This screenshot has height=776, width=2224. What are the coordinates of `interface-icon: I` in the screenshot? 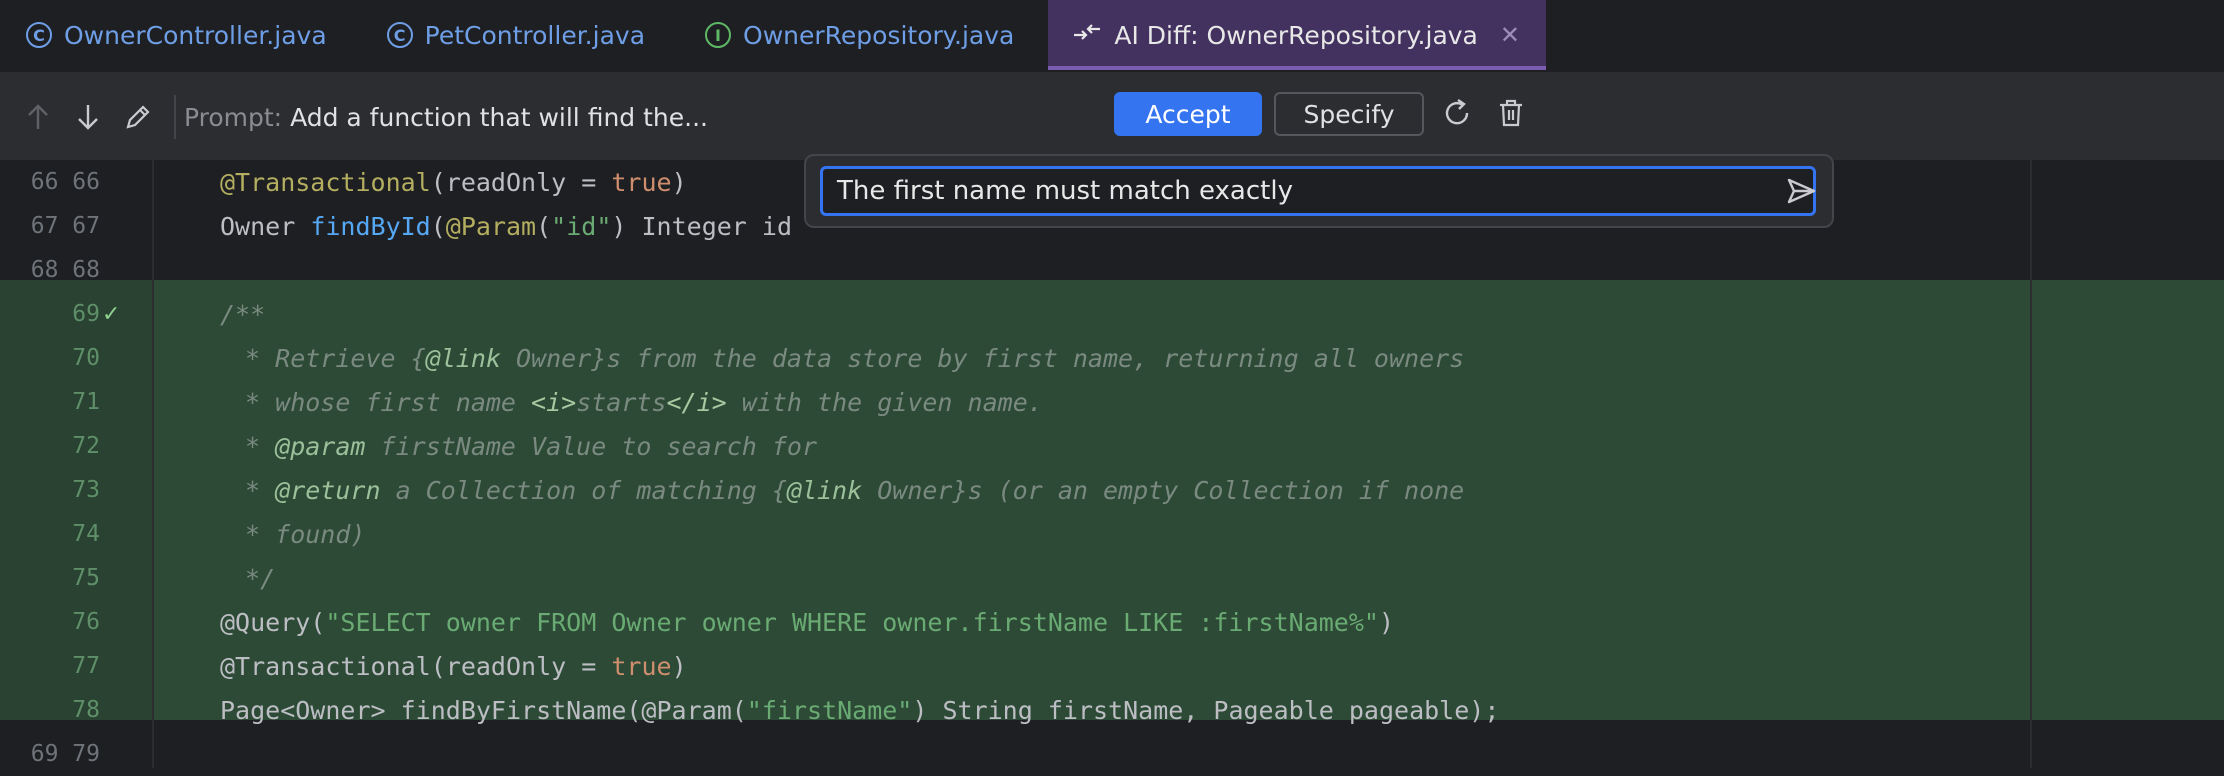 It's located at (718, 35).